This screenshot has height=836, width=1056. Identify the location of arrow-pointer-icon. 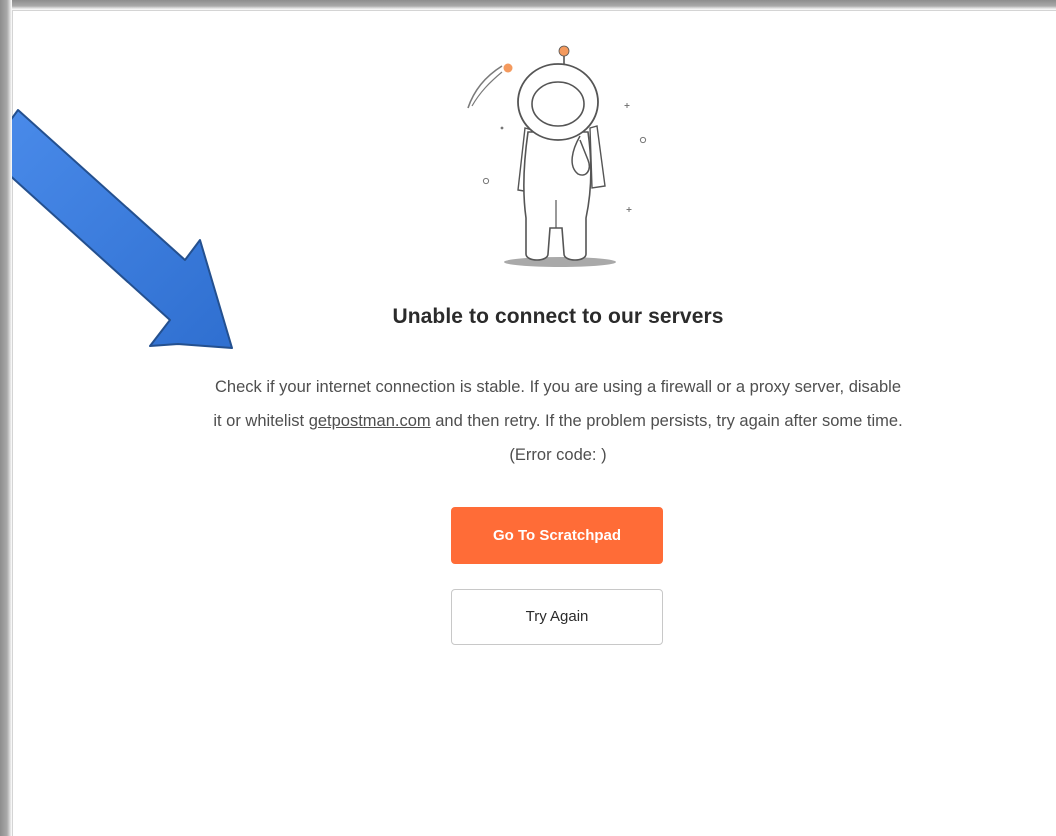
(116, 229).